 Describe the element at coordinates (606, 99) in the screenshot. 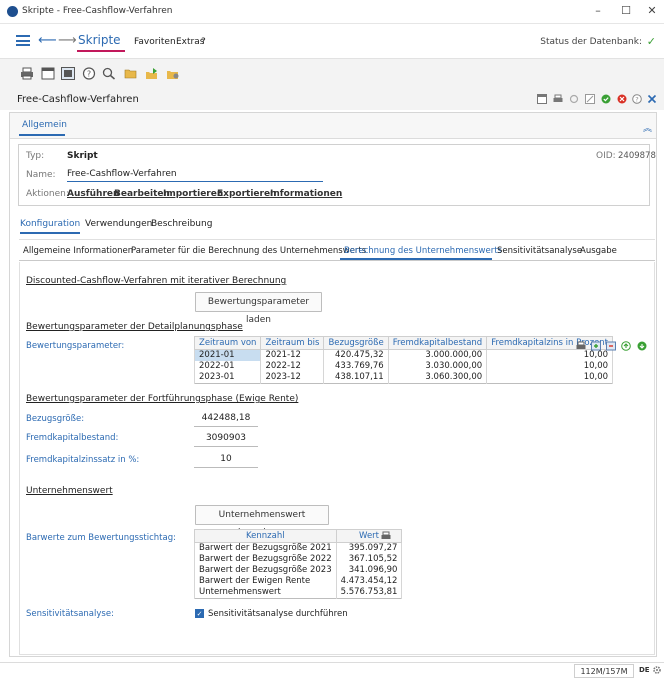

I see `ok-icon` at that location.